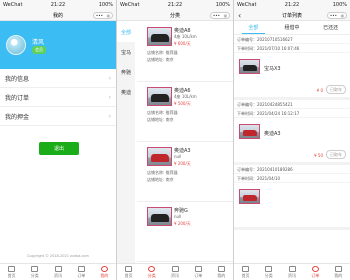 This screenshot has width=350, height=280. I want to click on avatar, so click(16, 45).